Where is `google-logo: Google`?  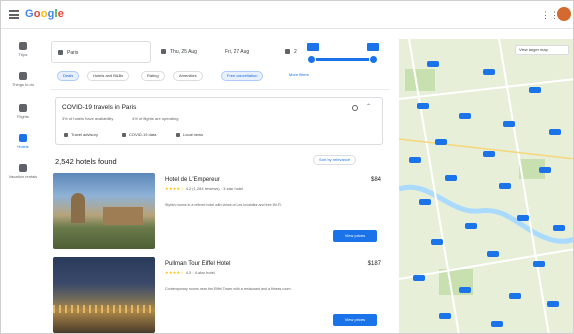
google-logo: Google is located at coordinates (44, 14).